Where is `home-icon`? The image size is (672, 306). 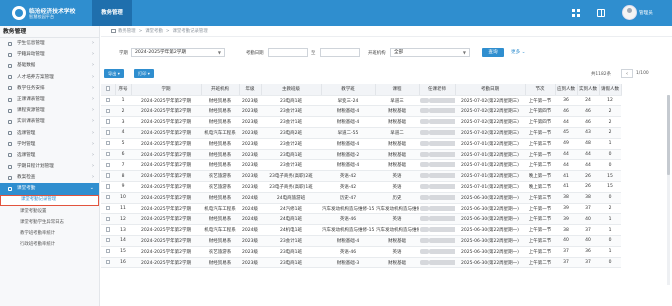
home-icon is located at coordinates (113, 30).